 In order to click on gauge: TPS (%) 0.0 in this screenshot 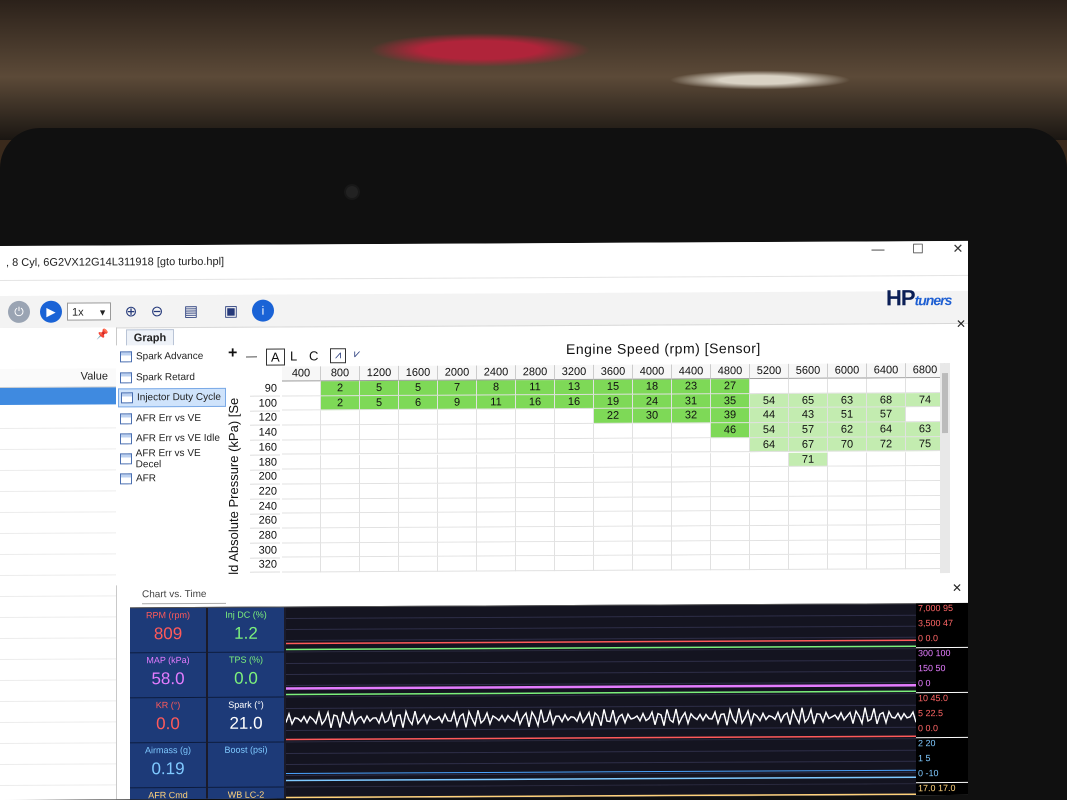, I will do `click(246, 675)`.